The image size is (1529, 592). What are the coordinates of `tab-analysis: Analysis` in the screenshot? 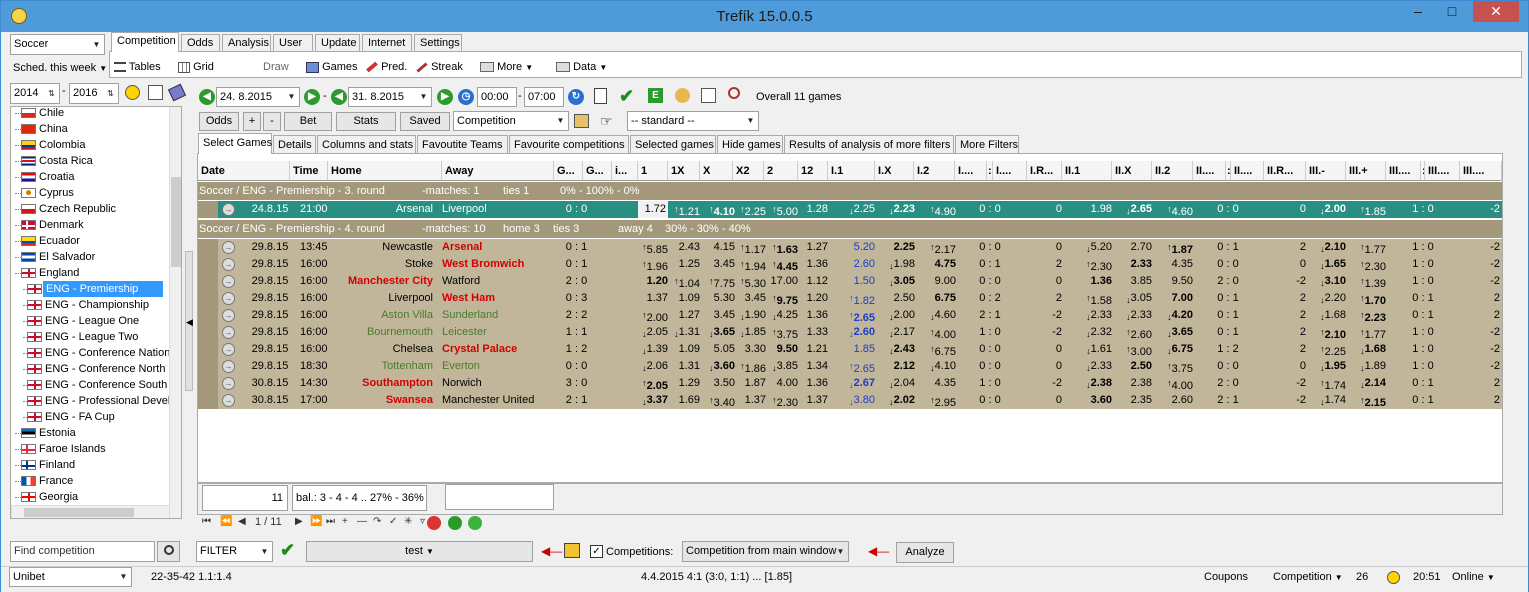 It's located at (246, 43).